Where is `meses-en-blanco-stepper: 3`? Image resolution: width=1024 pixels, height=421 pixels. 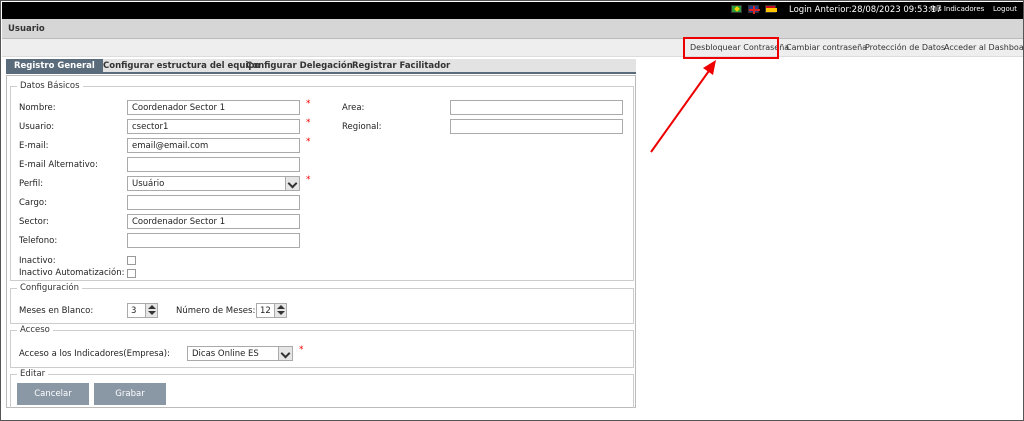
meses-en-blanco-stepper: 3 is located at coordinates (142, 310).